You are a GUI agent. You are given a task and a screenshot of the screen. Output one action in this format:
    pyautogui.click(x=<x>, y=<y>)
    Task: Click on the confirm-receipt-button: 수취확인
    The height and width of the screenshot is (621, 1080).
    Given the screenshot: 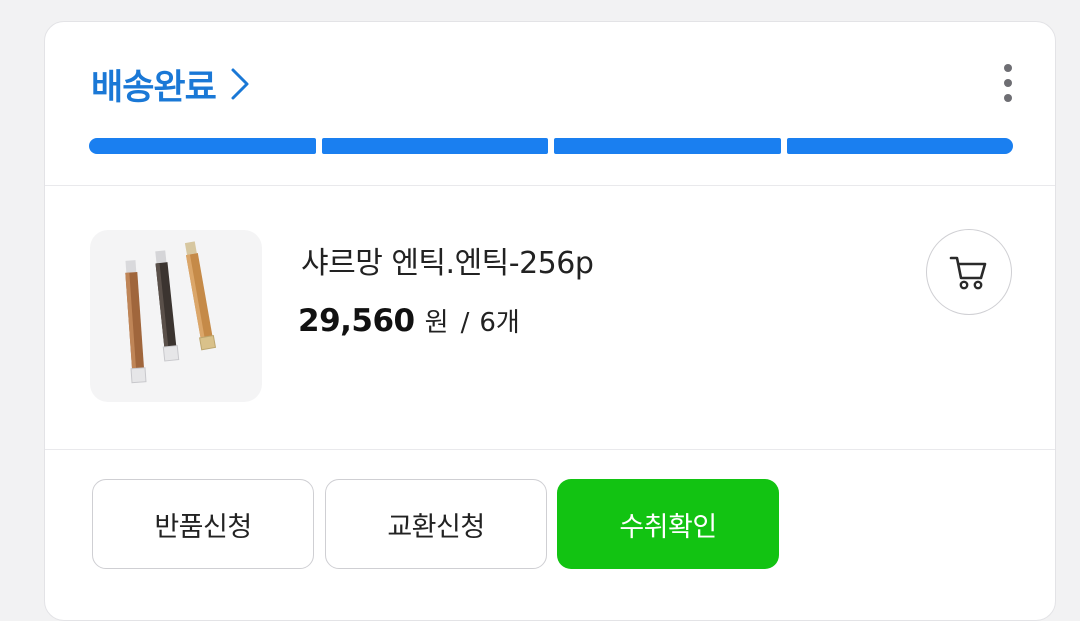 What is the action you would take?
    pyautogui.click(x=668, y=524)
    